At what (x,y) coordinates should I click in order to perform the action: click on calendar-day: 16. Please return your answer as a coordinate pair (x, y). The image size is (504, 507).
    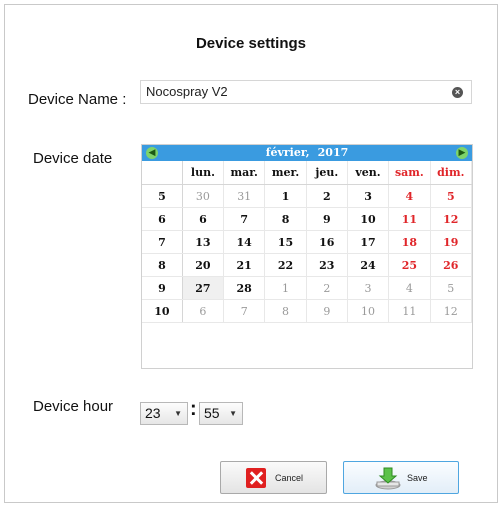
    Looking at the image, I should click on (327, 242).